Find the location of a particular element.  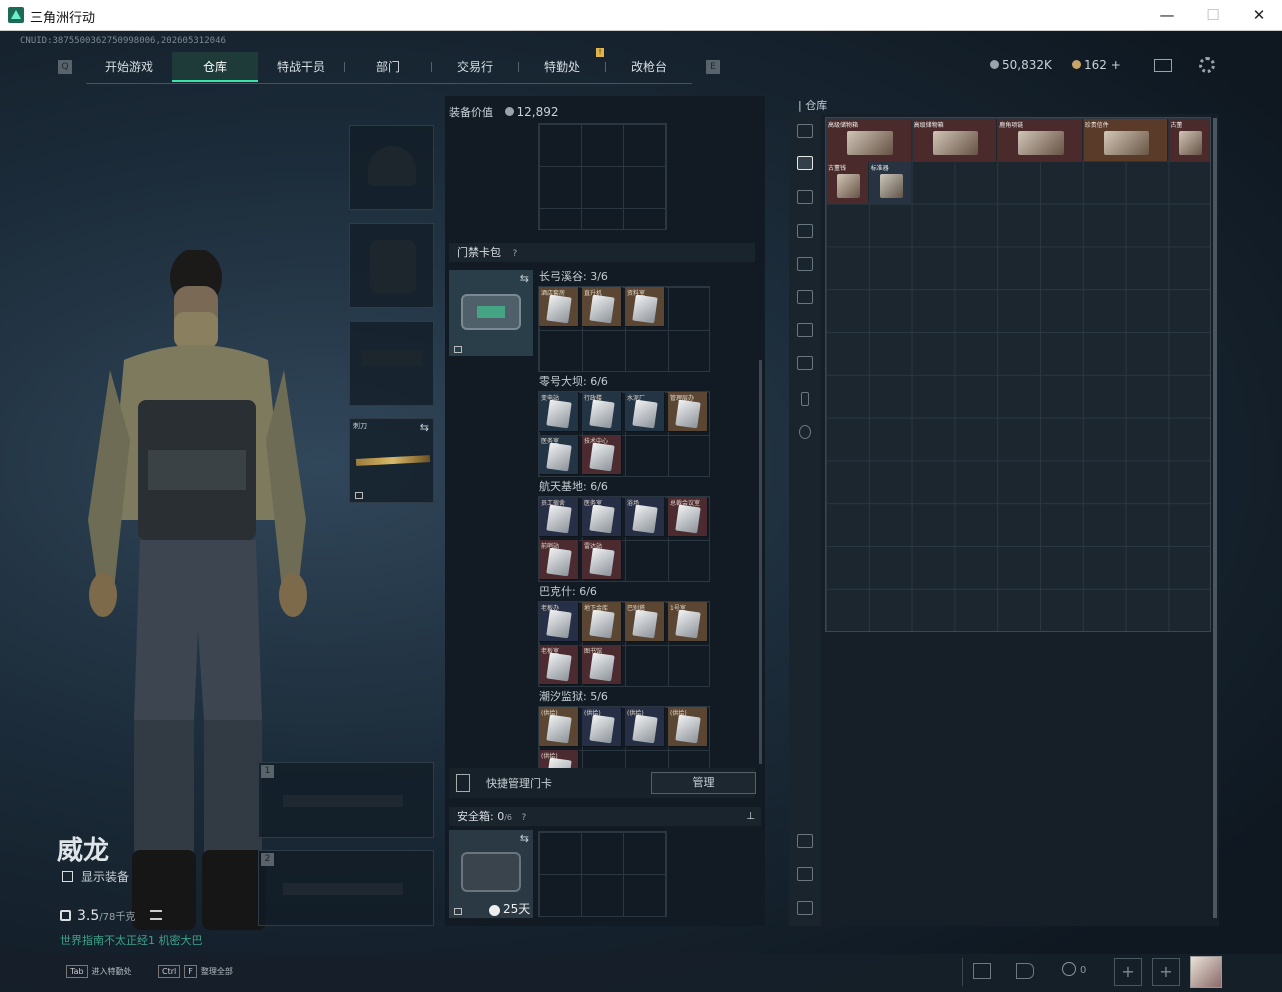

safebox-case-icon is located at coordinates (491, 872).